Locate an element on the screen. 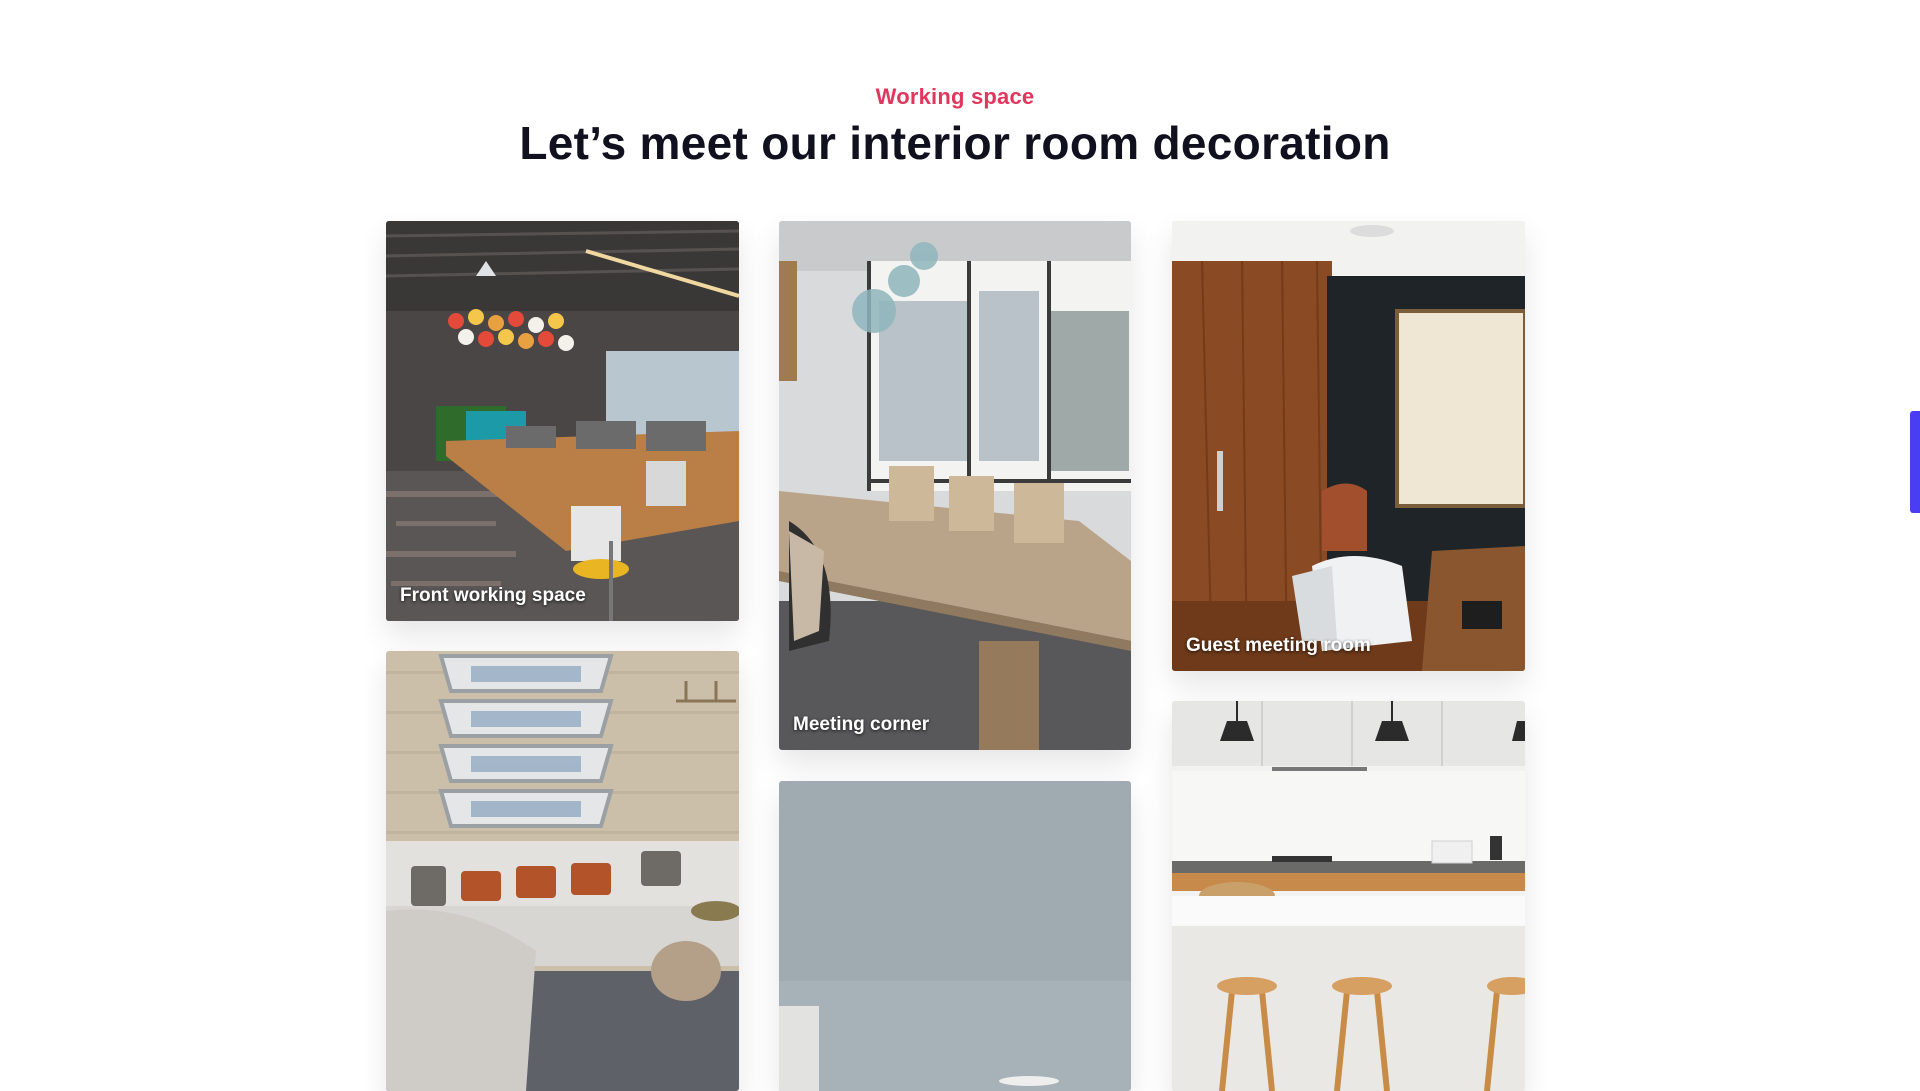 The width and height of the screenshot is (1920, 1091). gallery-card-guest-meeting-room: Guest meeting room is located at coordinates (1348, 446).